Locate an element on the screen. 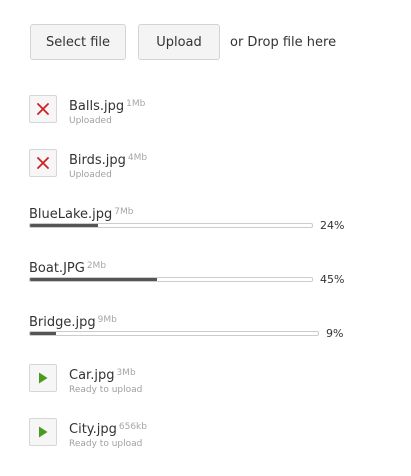 Image resolution: width=411 pixels, height=476 pixels. file-item-uploading: Bridge.jpg 9Mb 9% is located at coordinates (194, 331).